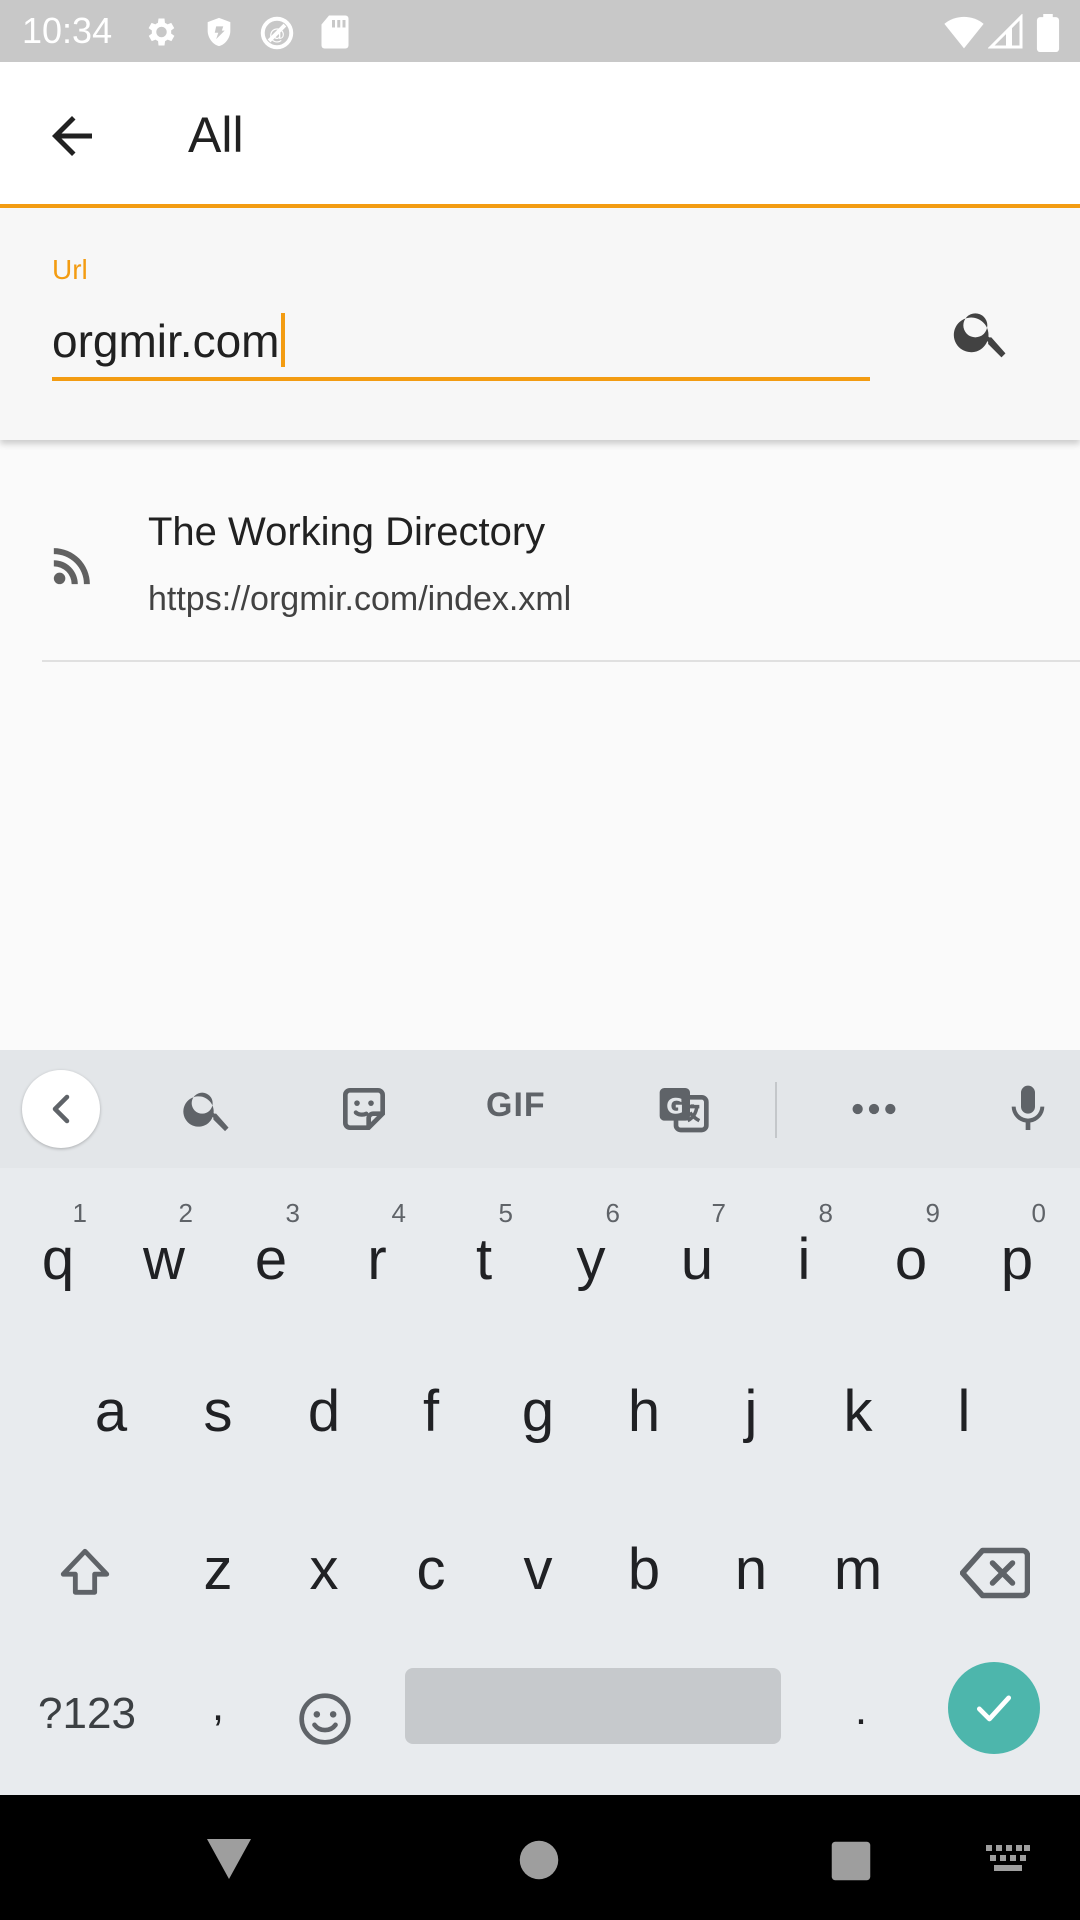 This screenshot has width=1080, height=1920. I want to click on key-n: n, so click(751, 1565).